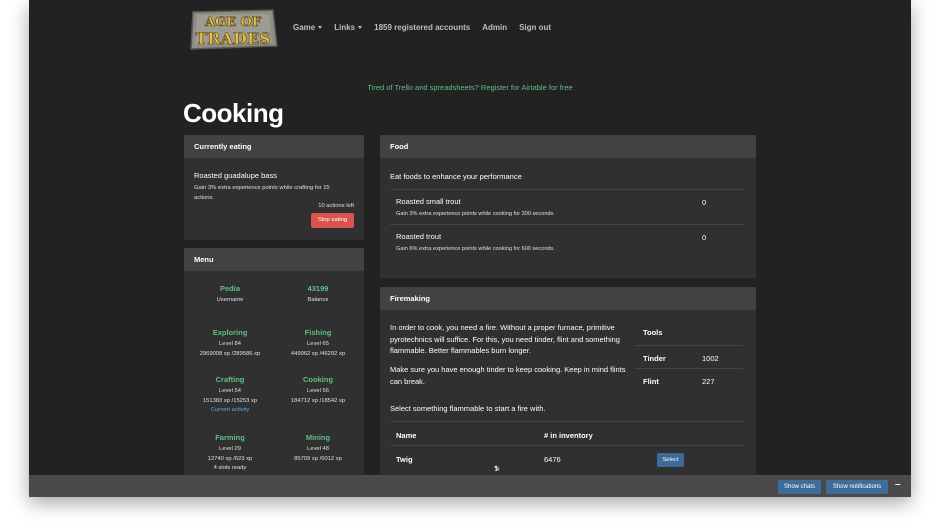  Describe the element at coordinates (318, 400) in the screenshot. I see `xp-text: 184712 xp /18542 xp` at that location.